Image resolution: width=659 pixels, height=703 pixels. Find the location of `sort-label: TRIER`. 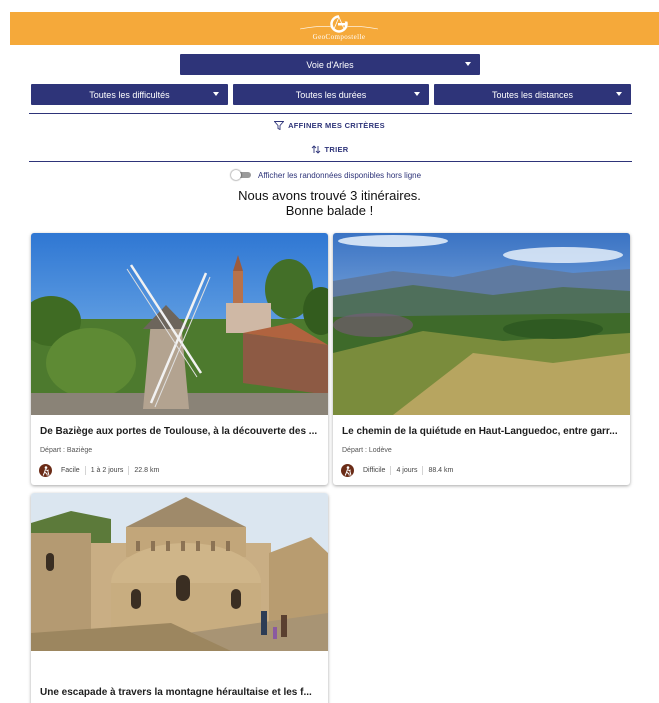

sort-label: TRIER is located at coordinates (336, 149).